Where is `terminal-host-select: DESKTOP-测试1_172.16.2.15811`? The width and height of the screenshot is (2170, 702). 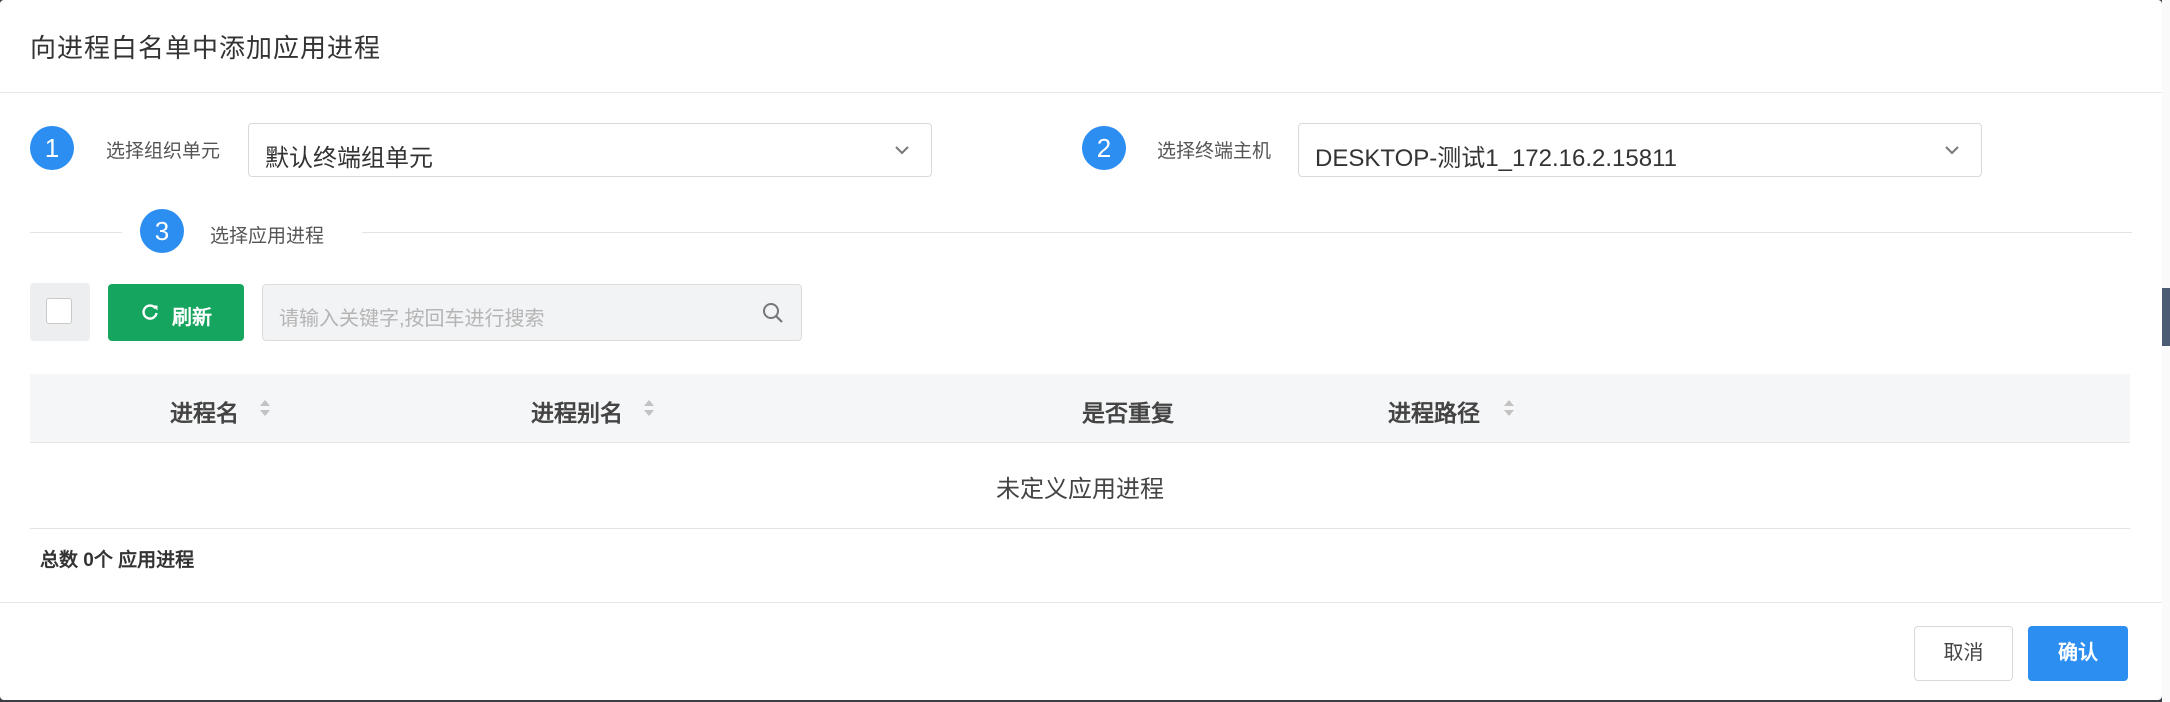 terminal-host-select: DESKTOP-测试1_172.16.2.15811 is located at coordinates (1640, 150).